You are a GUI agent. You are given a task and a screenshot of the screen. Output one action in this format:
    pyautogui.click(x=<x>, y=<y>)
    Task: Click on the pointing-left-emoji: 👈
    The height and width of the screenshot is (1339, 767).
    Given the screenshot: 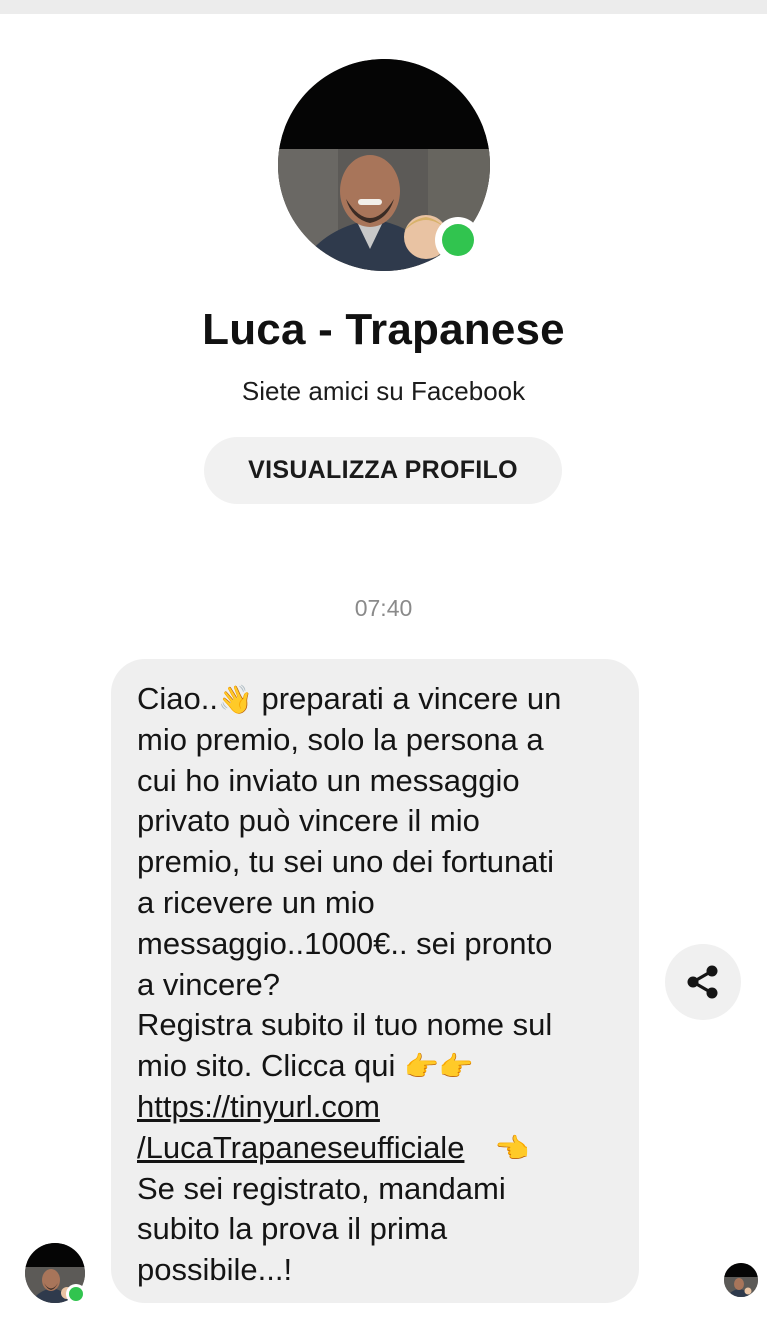 What is the action you would take?
    pyautogui.click(x=512, y=1148)
    